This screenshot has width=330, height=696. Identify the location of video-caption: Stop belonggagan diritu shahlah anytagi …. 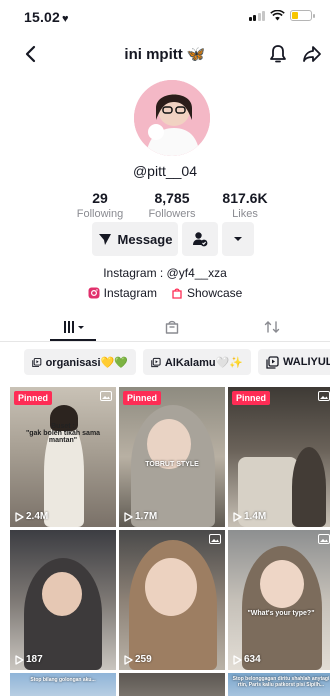
(281, 682).